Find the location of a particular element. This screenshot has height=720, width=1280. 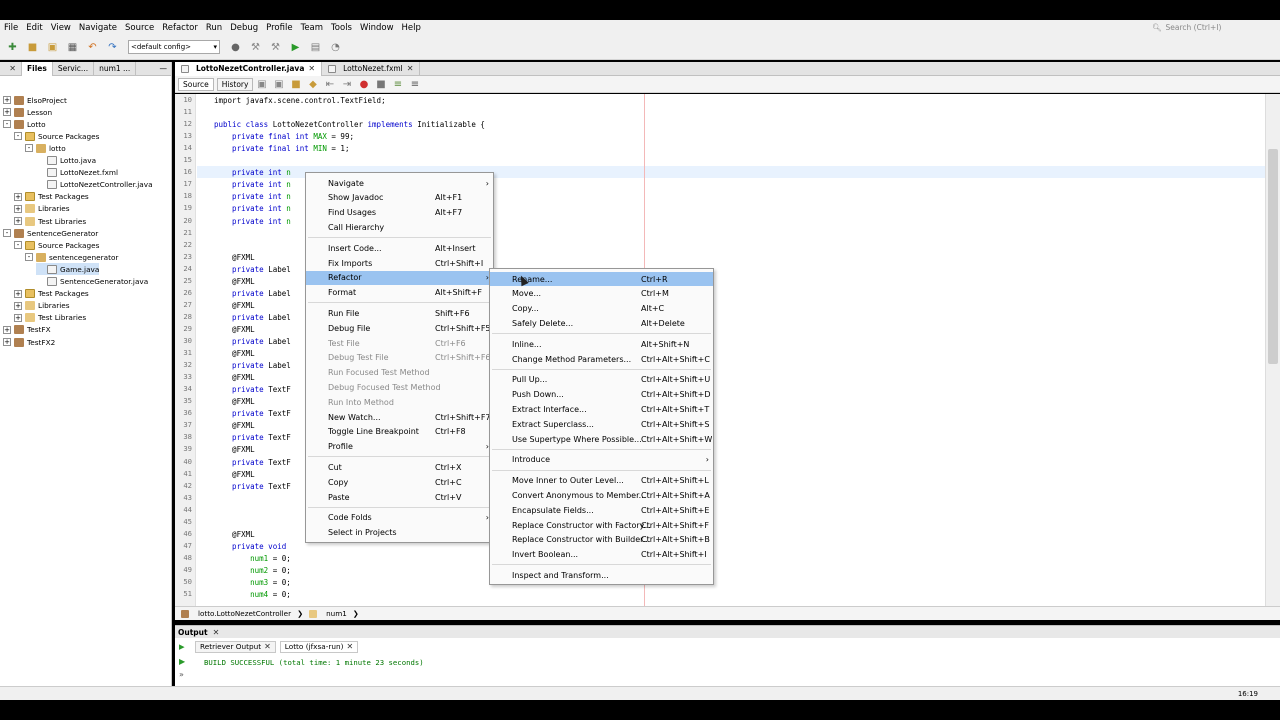

search-box: 🔍︎ Search (Ctrl+I) is located at coordinates (1214, 27).